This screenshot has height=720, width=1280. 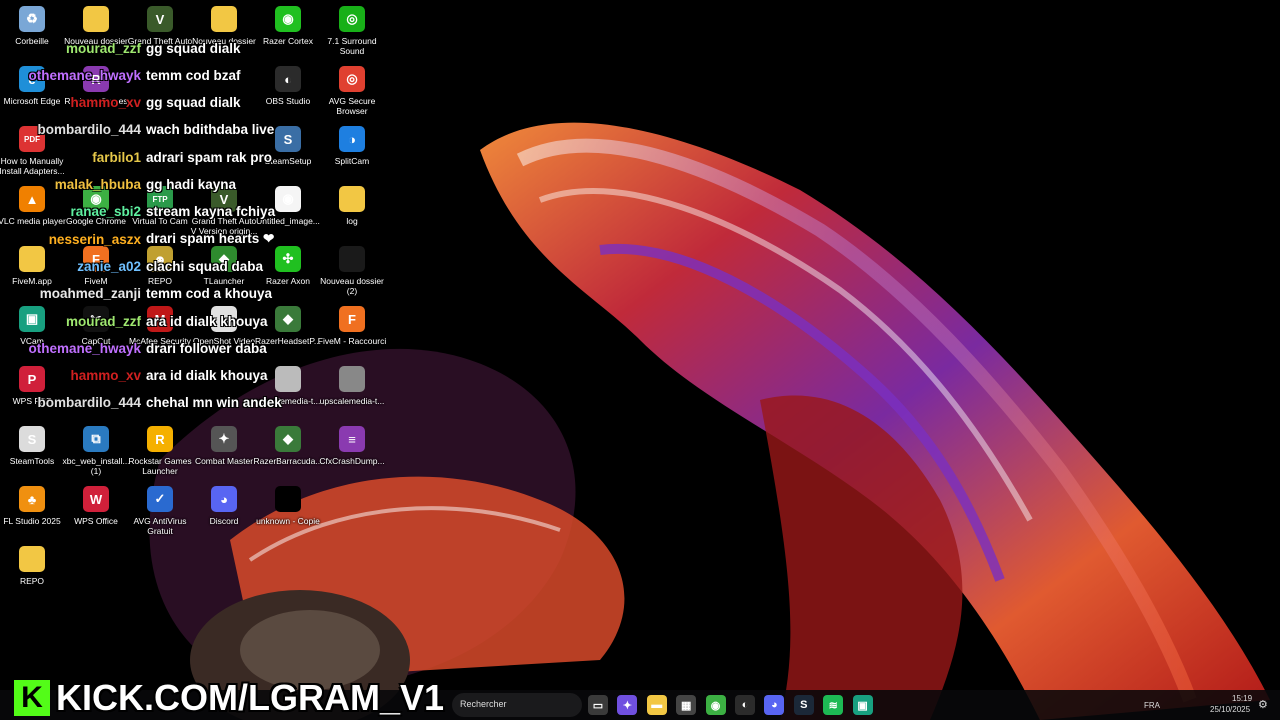 I want to click on razer-cortex-icon: ◉, so click(x=288, y=19).